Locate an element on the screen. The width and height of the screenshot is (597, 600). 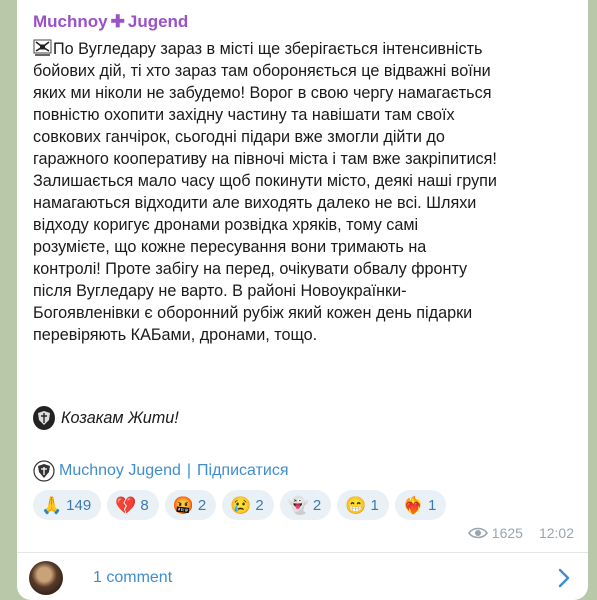
commenter-avatar is located at coordinates (46, 578).